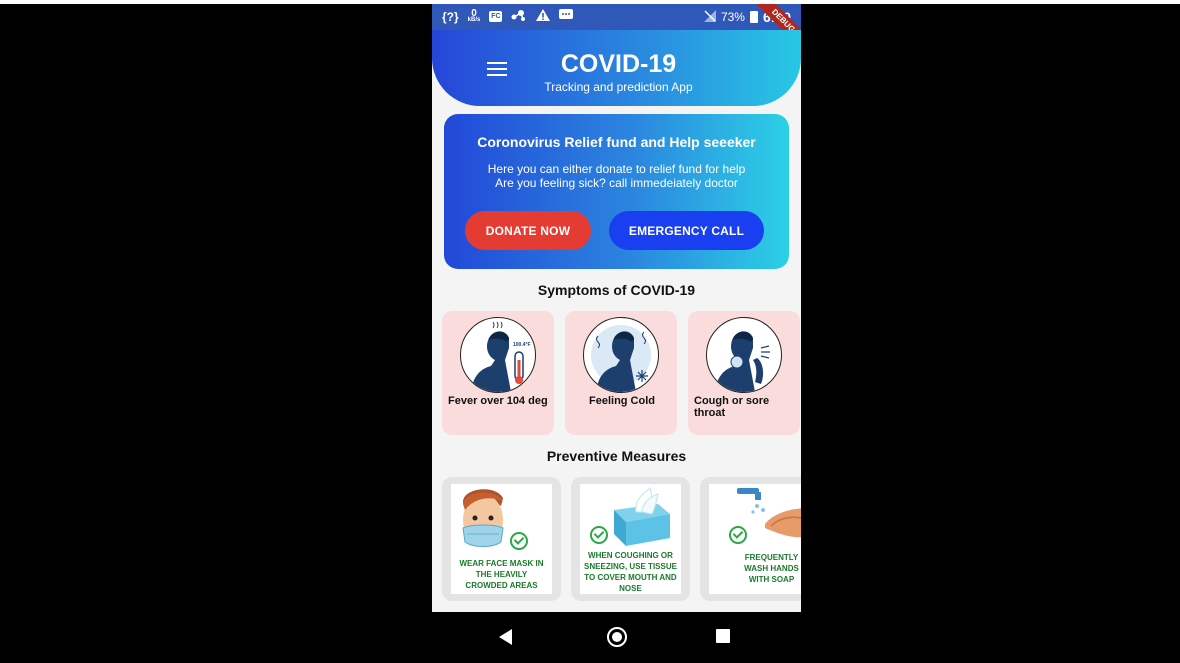  I want to click on home-icon, so click(617, 637).